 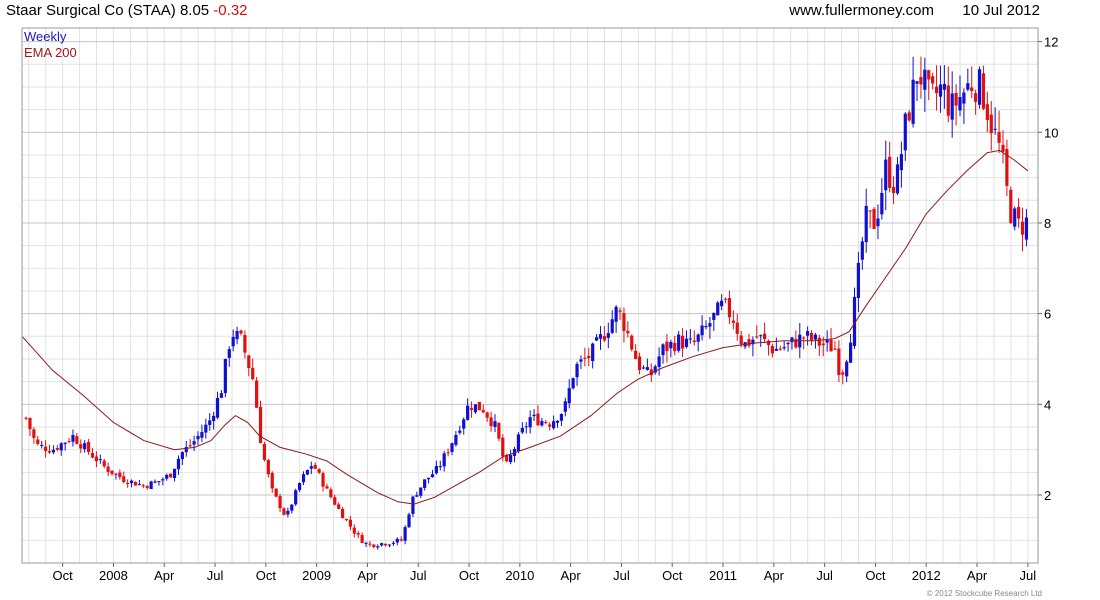 I want to click on x-tick-label: 2008, so click(x=113, y=575).